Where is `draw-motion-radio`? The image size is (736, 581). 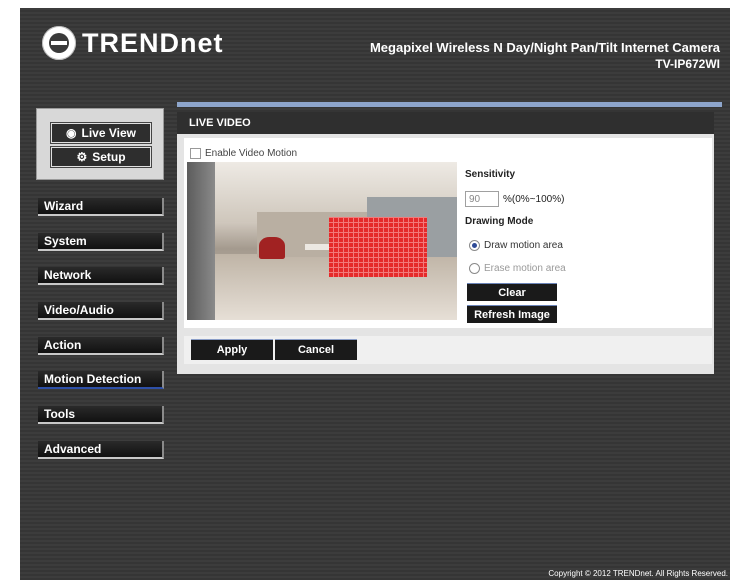 draw-motion-radio is located at coordinates (474, 245).